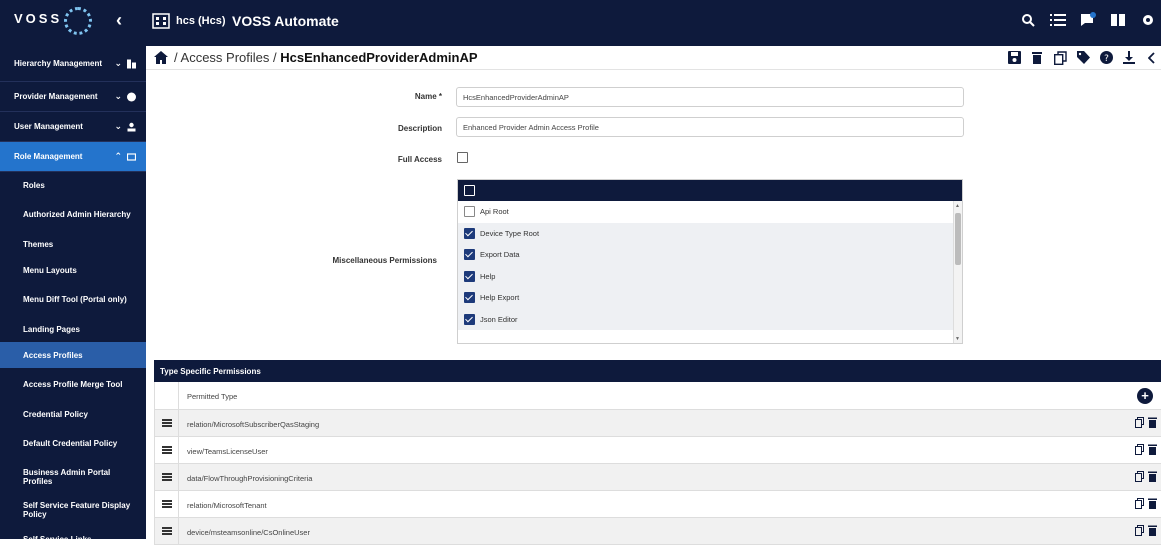 The image size is (1161, 545). What do you see at coordinates (706, 233) in the screenshot?
I see `permission-item: Device Type Root` at bounding box center [706, 233].